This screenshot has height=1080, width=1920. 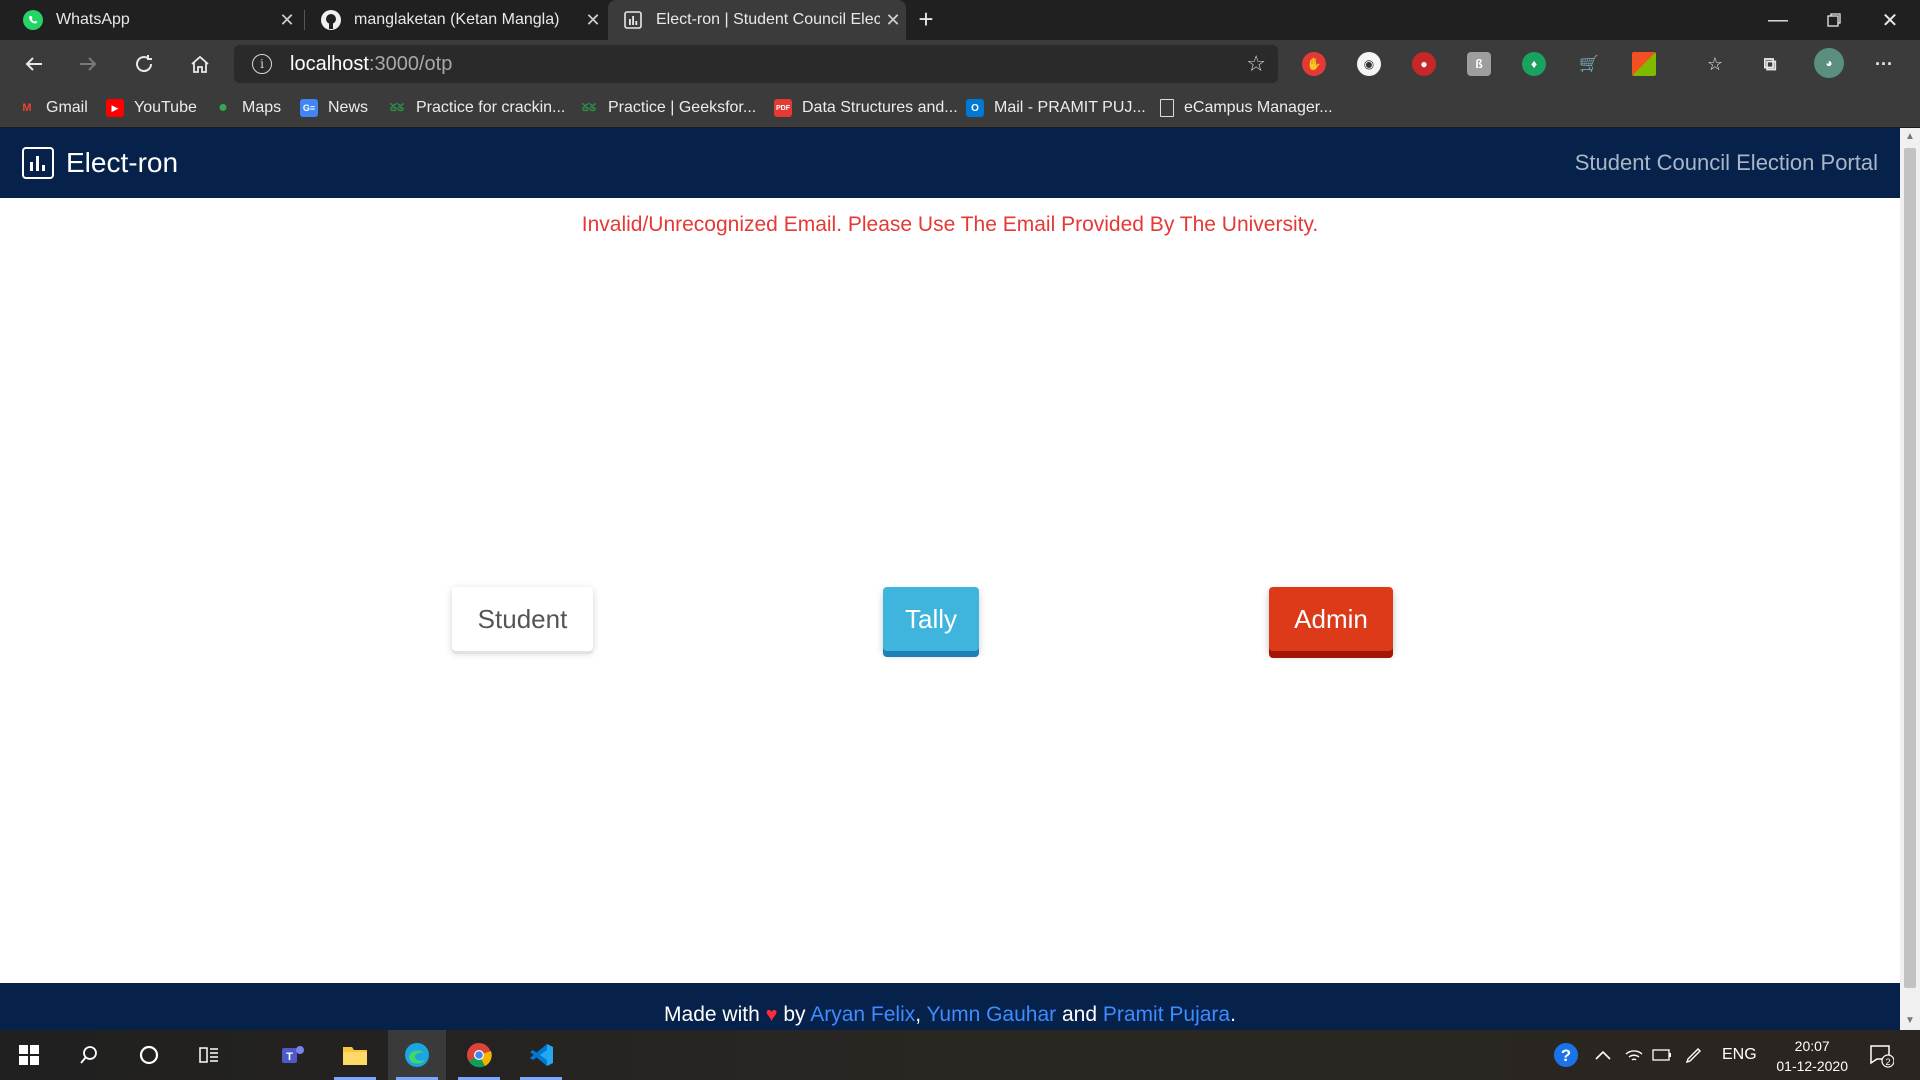 What do you see at coordinates (960, 1055) in the screenshot?
I see `windows-taskbar: T ? ENG 20:07 01-12-2020 2` at bounding box center [960, 1055].